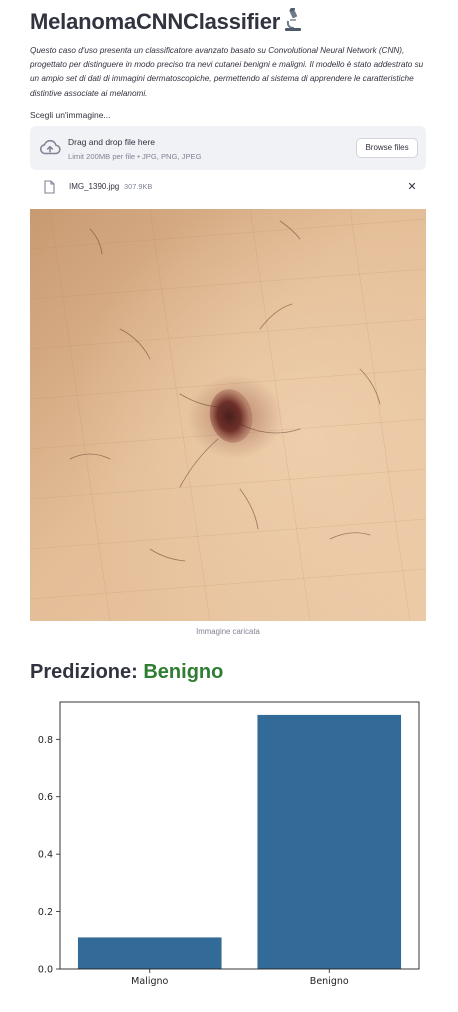  What do you see at coordinates (183, 672) in the screenshot?
I see `prediction-value: Benigno` at bounding box center [183, 672].